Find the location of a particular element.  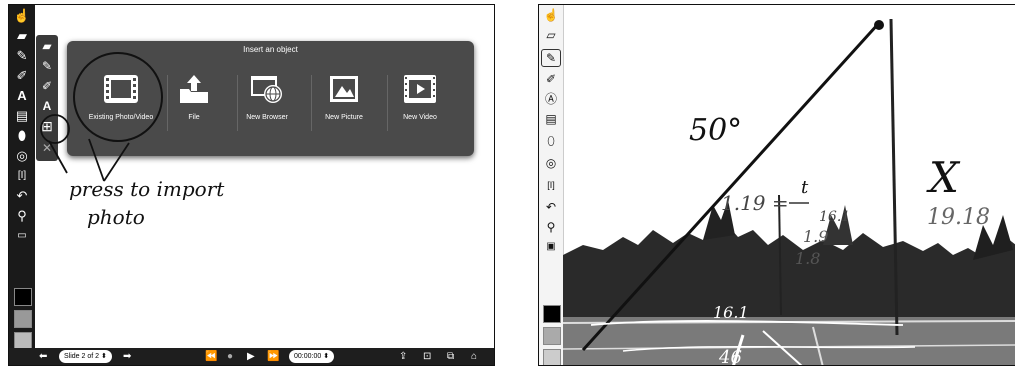

play-icon: ▶ is located at coordinates (251, 356).